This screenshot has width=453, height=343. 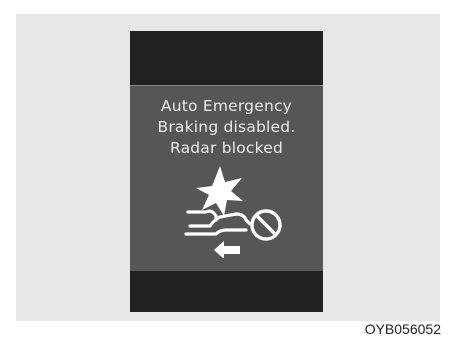 What do you see at coordinates (227, 249) in the screenshot?
I see `left-arrow-icon` at bounding box center [227, 249].